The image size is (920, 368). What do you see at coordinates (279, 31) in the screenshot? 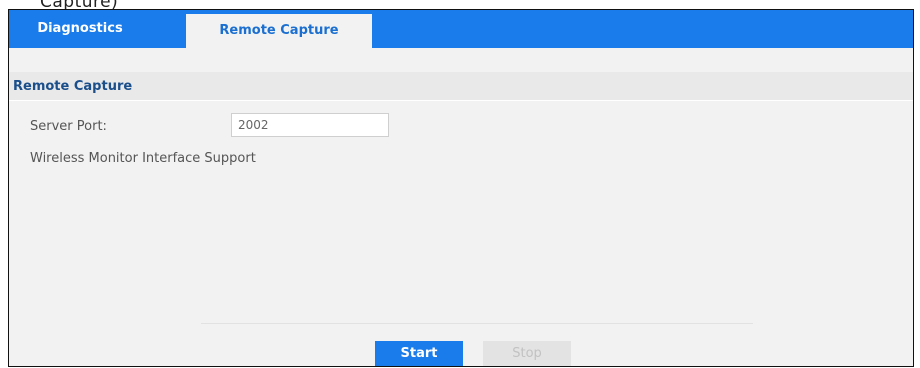
I see `tab-remote-capture: Remote Capture` at bounding box center [279, 31].